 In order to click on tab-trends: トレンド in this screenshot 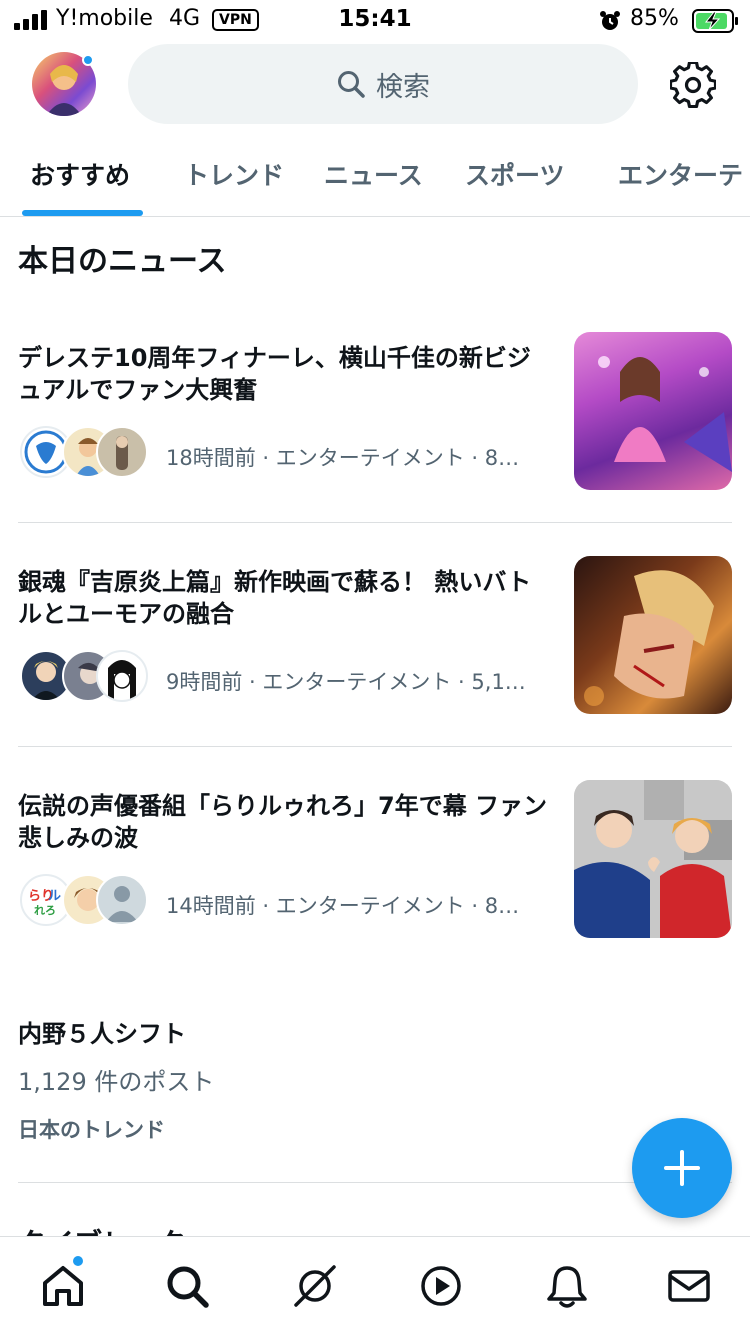, I will do `click(234, 174)`.